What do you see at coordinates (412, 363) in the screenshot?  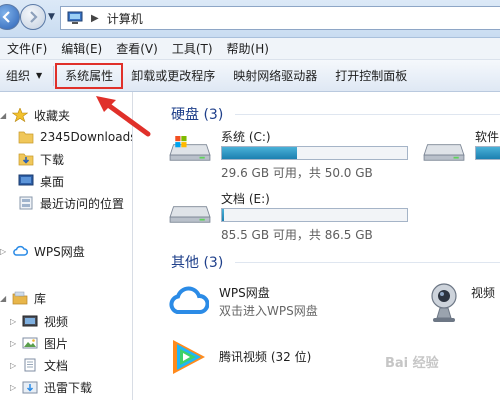 I see `watermark: Bai 经验` at bounding box center [412, 363].